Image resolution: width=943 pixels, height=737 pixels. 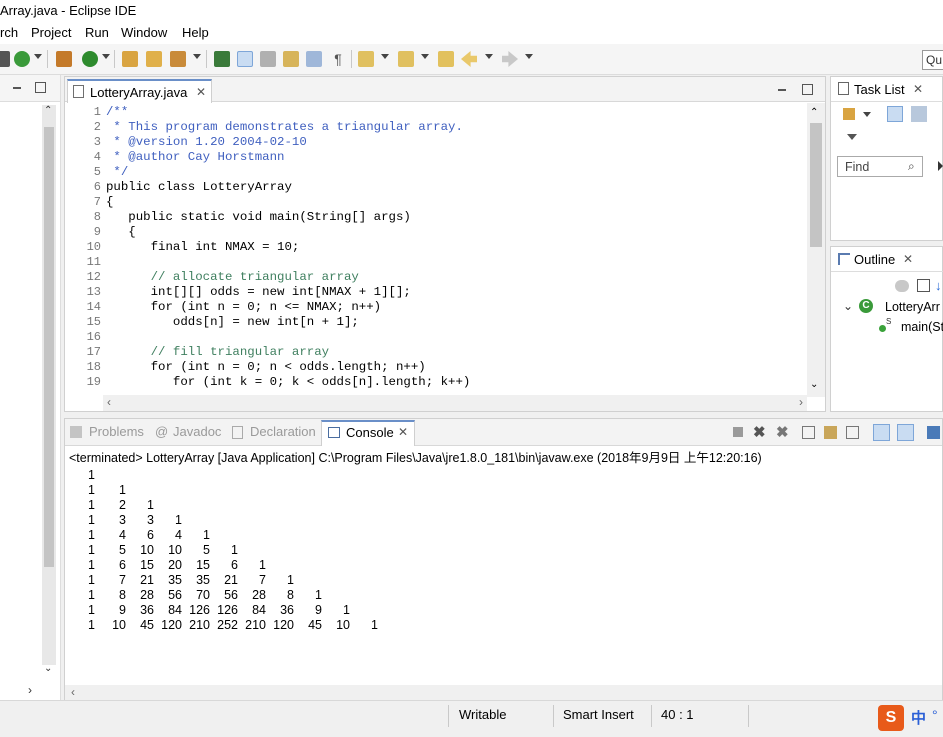 What do you see at coordinates (222, 59) in the screenshot?
I see `toggle-annotation-icon` at bounding box center [222, 59].